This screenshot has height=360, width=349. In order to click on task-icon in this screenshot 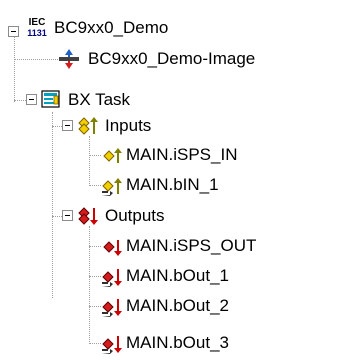, I will do `click(51, 99)`.